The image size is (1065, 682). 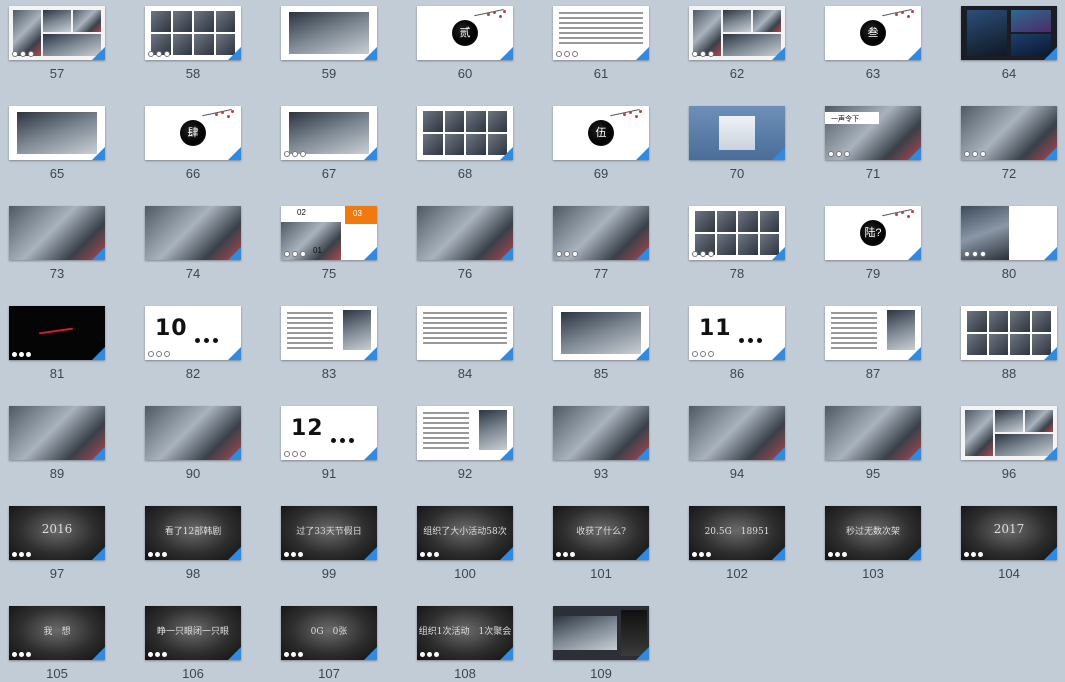 I want to click on slide-thumbnail: 一声令下, so click(x=873, y=133).